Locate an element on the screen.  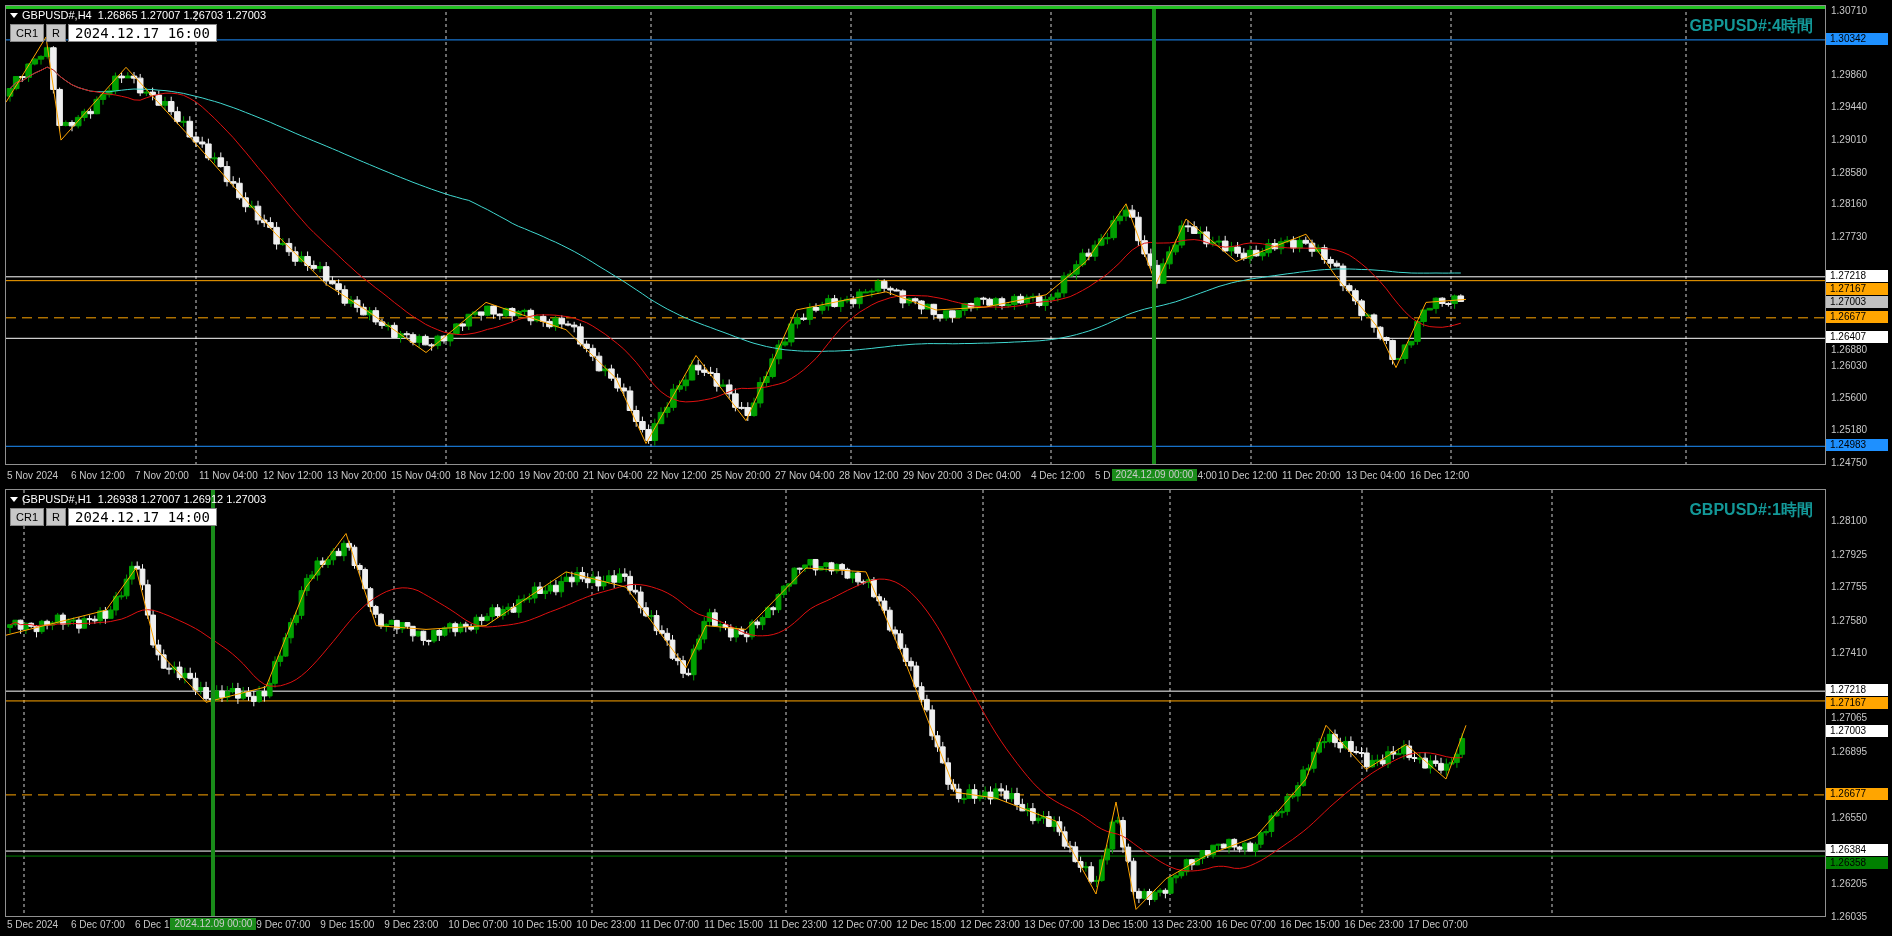
symbol-info: GBPUSD#,H4 1.26865 1.27007 1.26703 1.27003 is located at coordinates (144, 15).